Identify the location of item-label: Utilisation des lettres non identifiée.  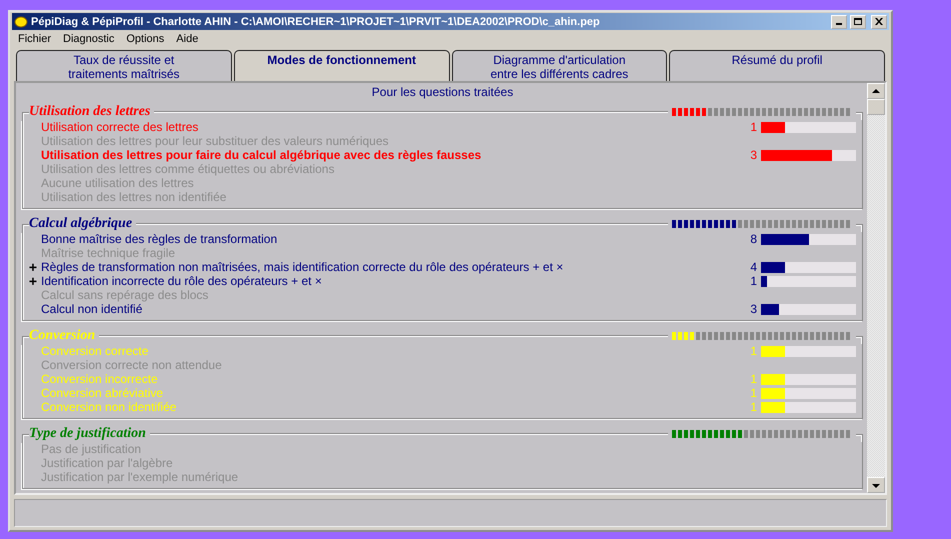
(134, 197).